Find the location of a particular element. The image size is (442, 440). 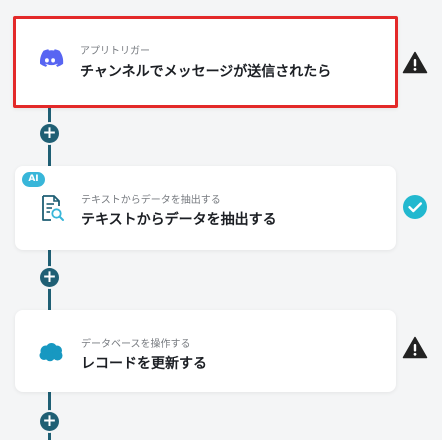

step-category-label: アプリトリガー is located at coordinates (115, 51).